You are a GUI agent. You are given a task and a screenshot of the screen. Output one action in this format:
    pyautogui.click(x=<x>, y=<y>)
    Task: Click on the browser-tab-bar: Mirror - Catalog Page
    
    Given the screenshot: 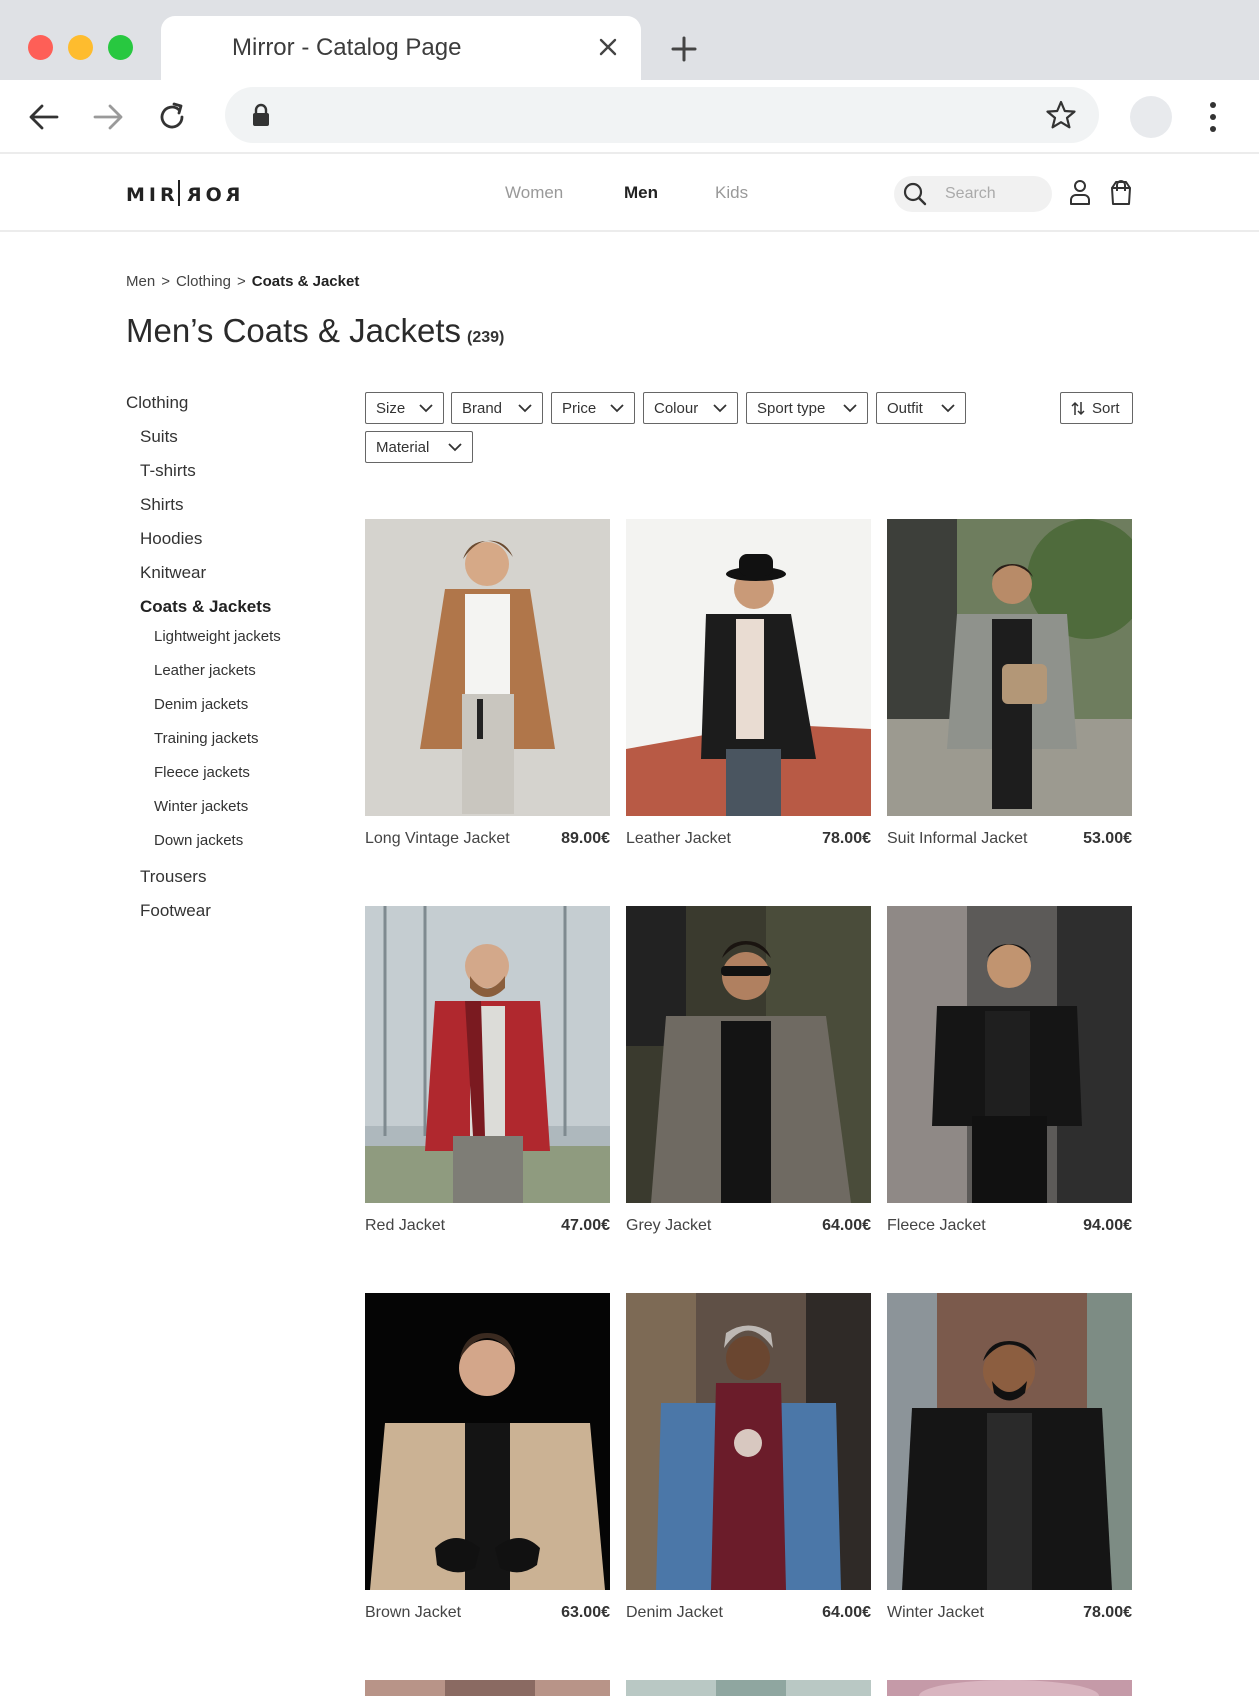 What is the action you would take?
    pyautogui.click(x=629, y=40)
    